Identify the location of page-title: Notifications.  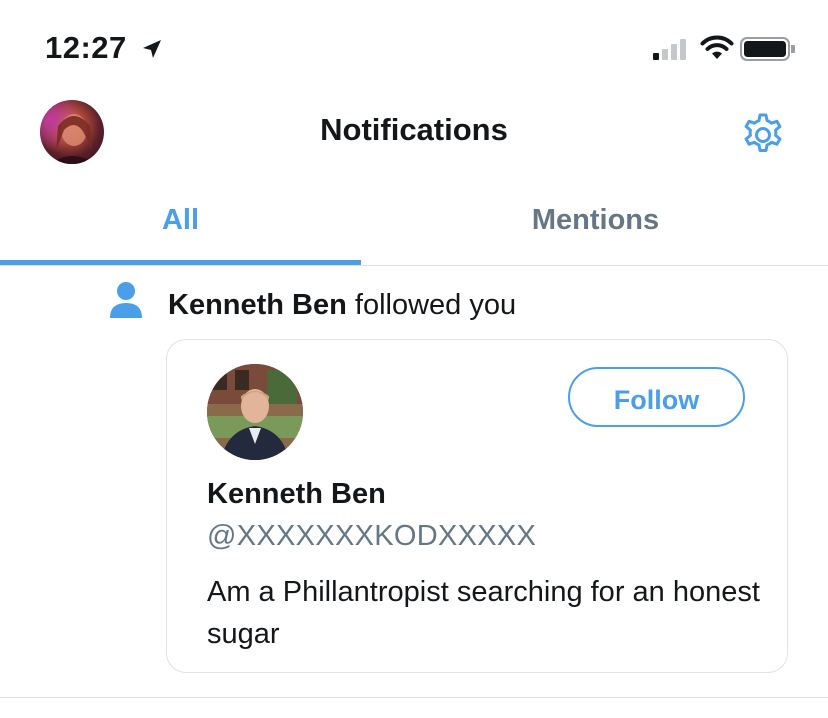
(414, 129).